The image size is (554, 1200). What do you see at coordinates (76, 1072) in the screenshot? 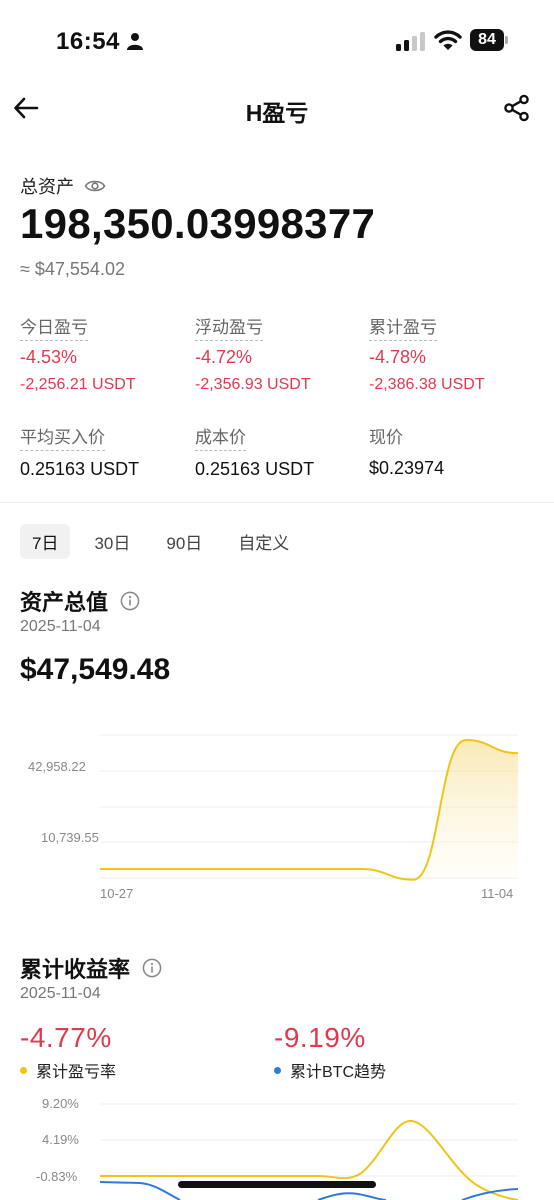
I see `legend-label: 累计盈亏率` at bounding box center [76, 1072].